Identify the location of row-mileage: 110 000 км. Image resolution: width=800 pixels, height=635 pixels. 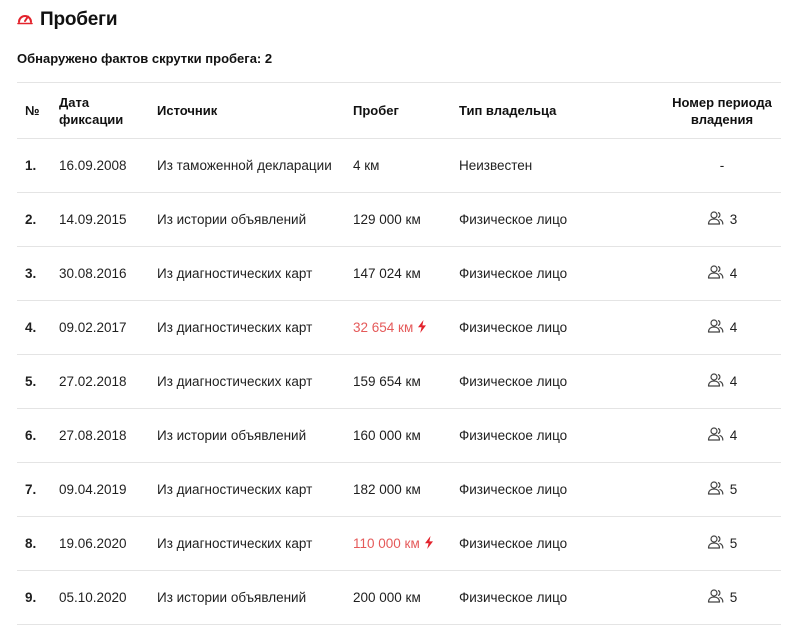
(393, 543).